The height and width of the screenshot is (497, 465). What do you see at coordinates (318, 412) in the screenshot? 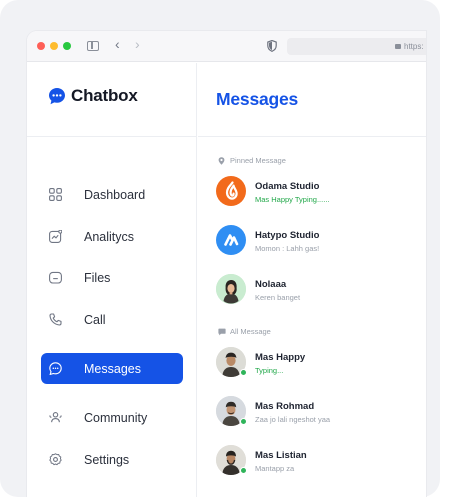
I see `conversation-item: Mas Rohmad Zaa jo lali ngeshot yaa` at bounding box center [318, 412].